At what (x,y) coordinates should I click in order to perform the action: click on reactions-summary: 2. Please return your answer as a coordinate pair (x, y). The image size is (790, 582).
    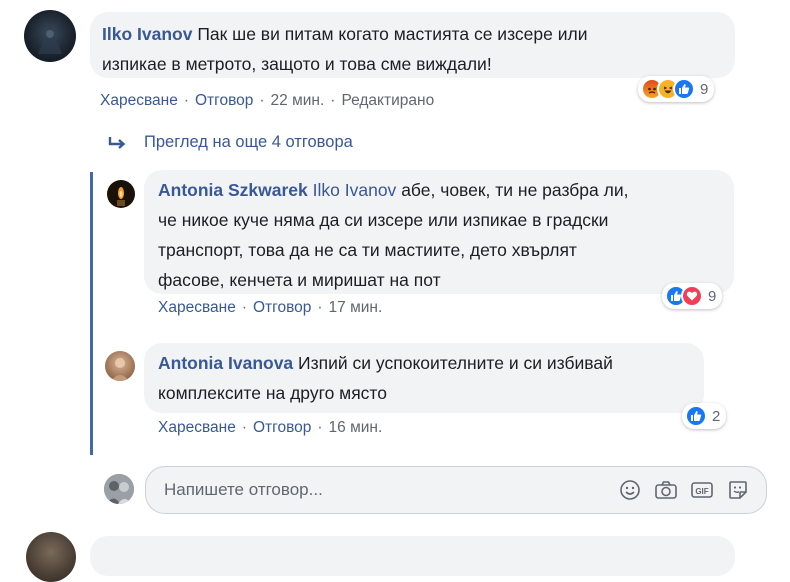
    Looking at the image, I should click on (704, 416).